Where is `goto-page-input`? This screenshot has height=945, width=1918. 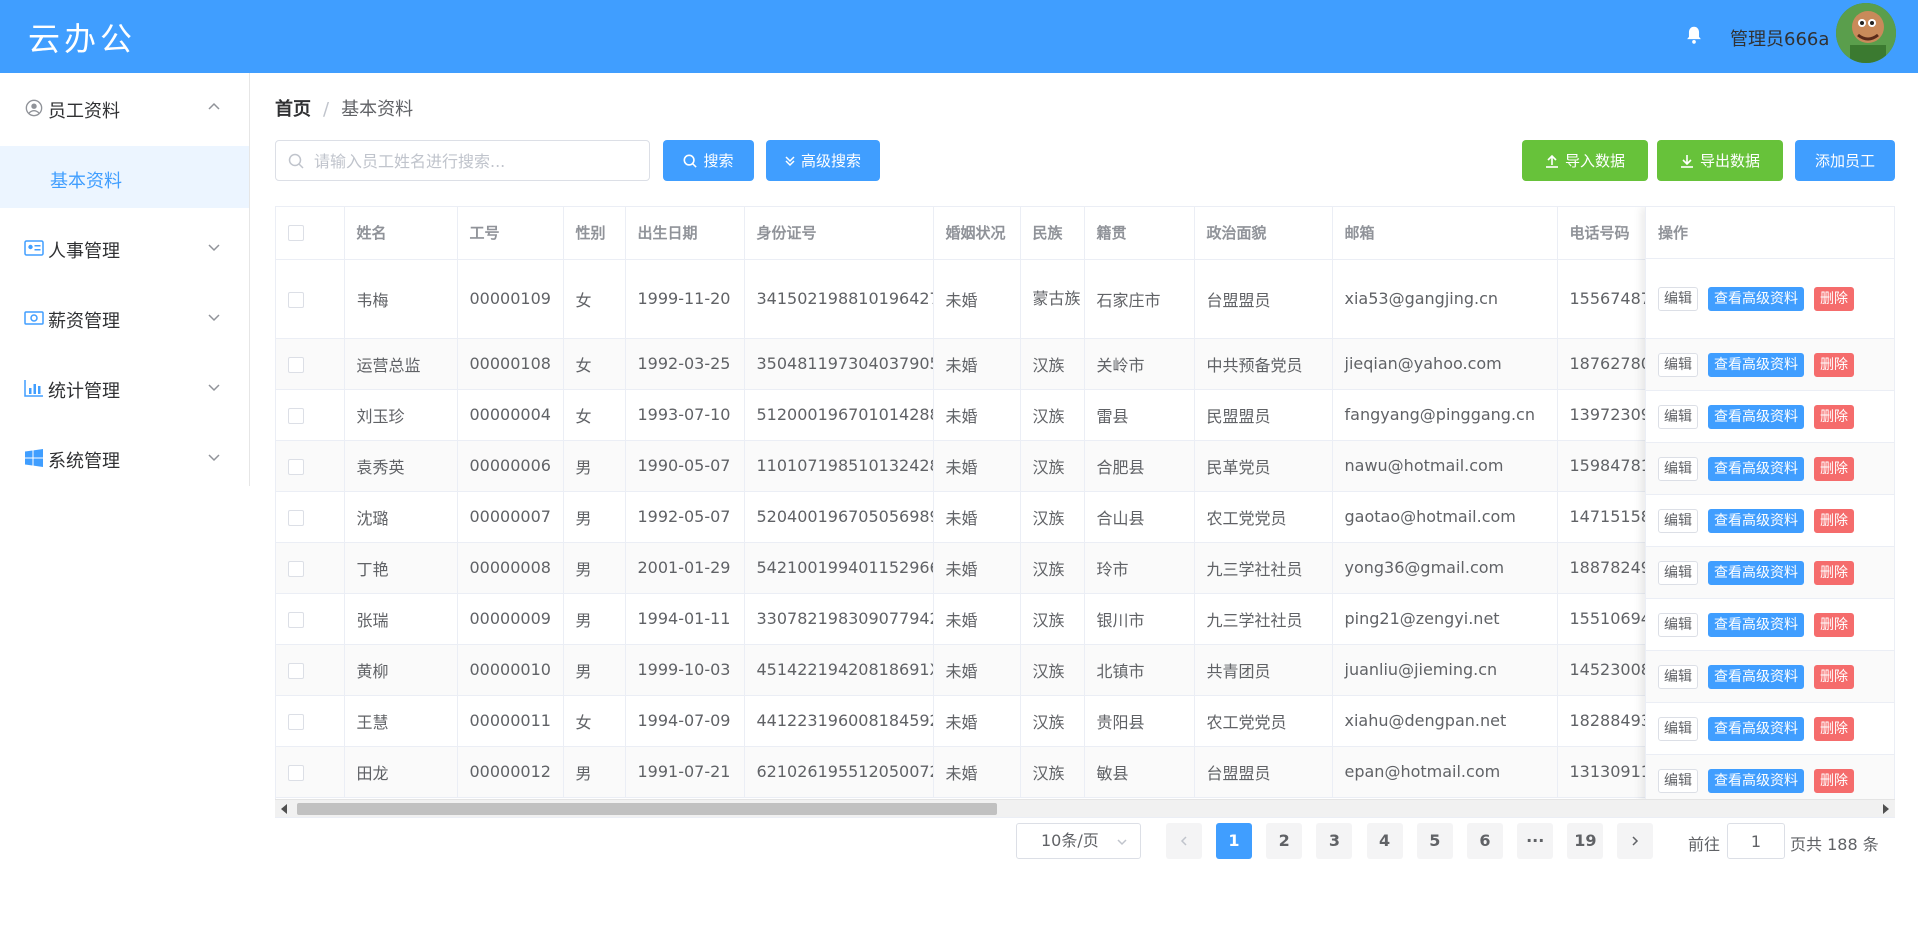
goto-page-input is located at coordinates (1756, 841).